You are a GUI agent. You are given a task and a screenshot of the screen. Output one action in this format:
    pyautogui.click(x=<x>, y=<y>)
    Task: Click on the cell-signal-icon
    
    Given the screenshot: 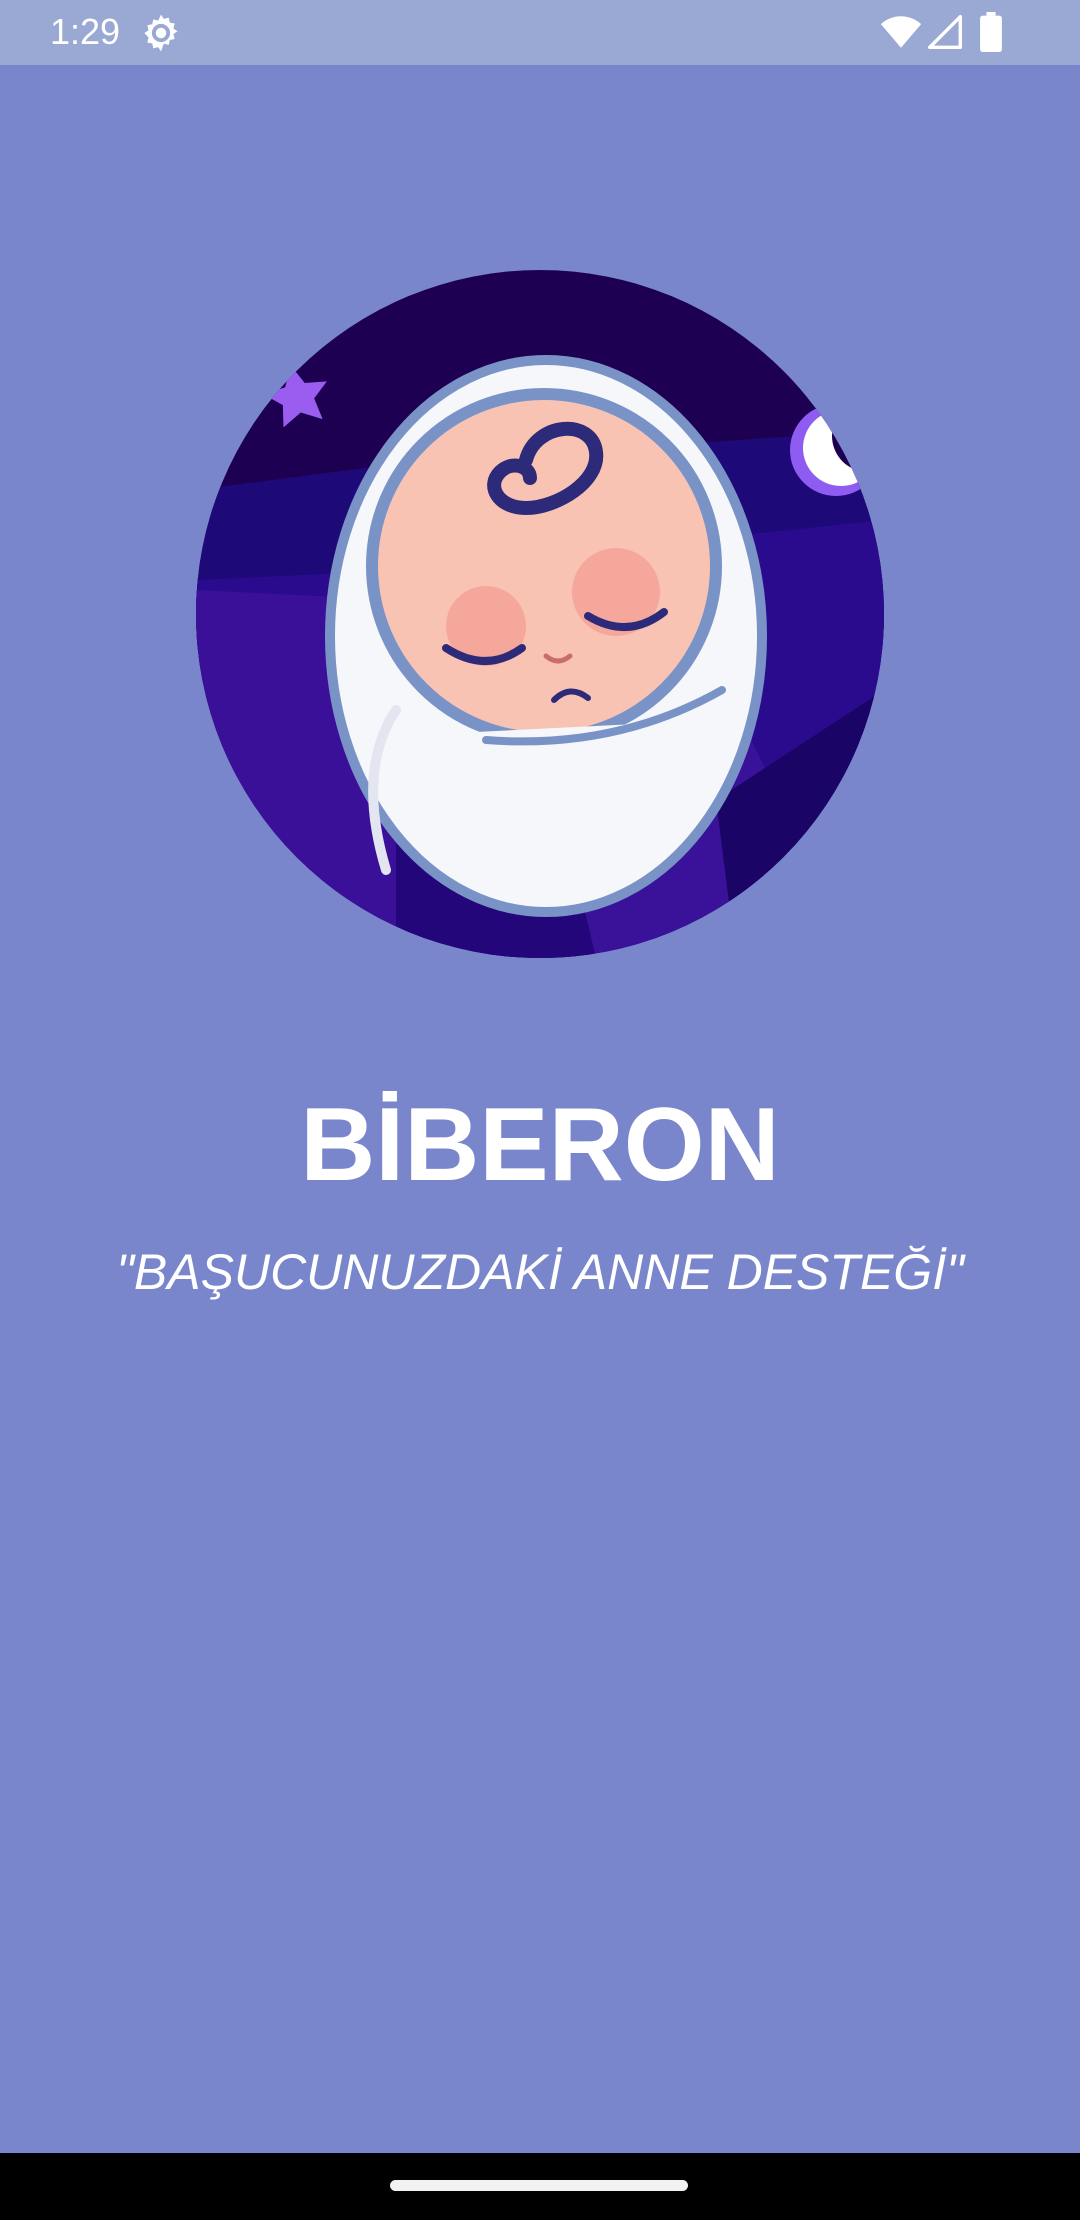 What is the action you would take?
    pyautogui.click(x=945, y=32)
    